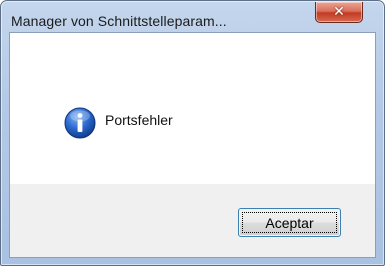  Describe the element at coordinates (139, 120) in the screenshot. I see `message-text: Portsfehler` at that location.